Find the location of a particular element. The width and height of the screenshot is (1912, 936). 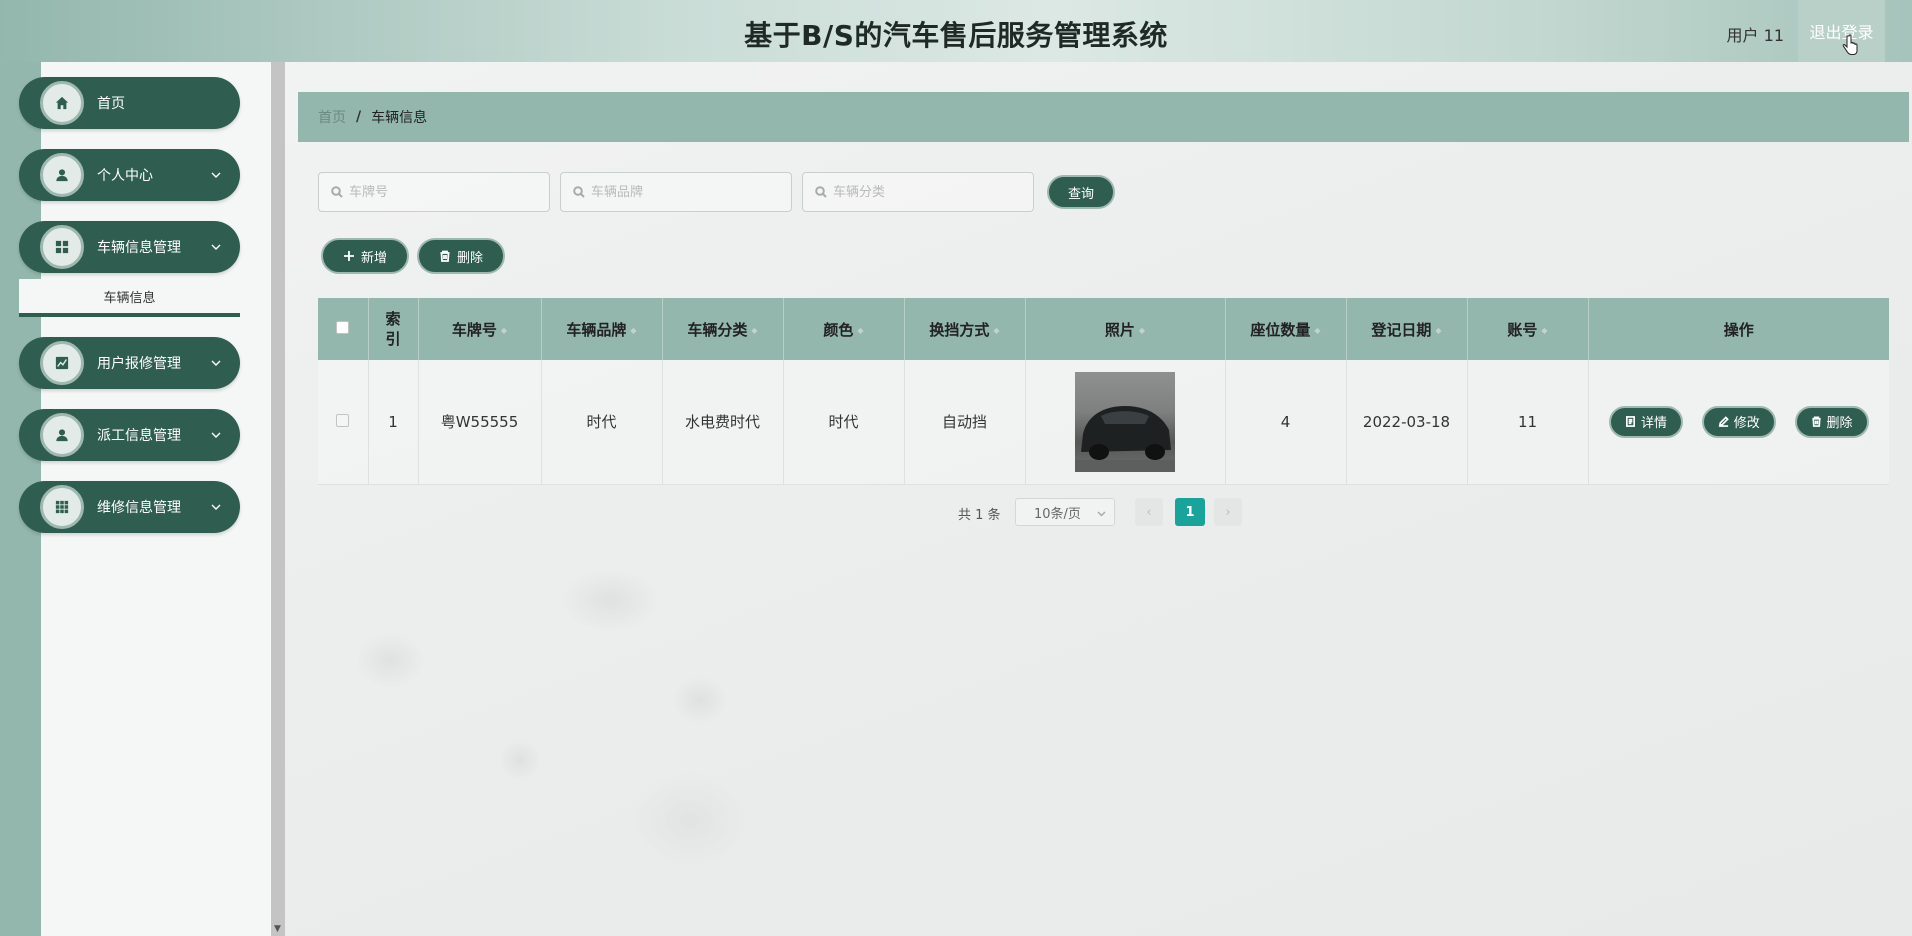

sidebar-item-label: 维修信息管理 is located at coordinates (139, 508).